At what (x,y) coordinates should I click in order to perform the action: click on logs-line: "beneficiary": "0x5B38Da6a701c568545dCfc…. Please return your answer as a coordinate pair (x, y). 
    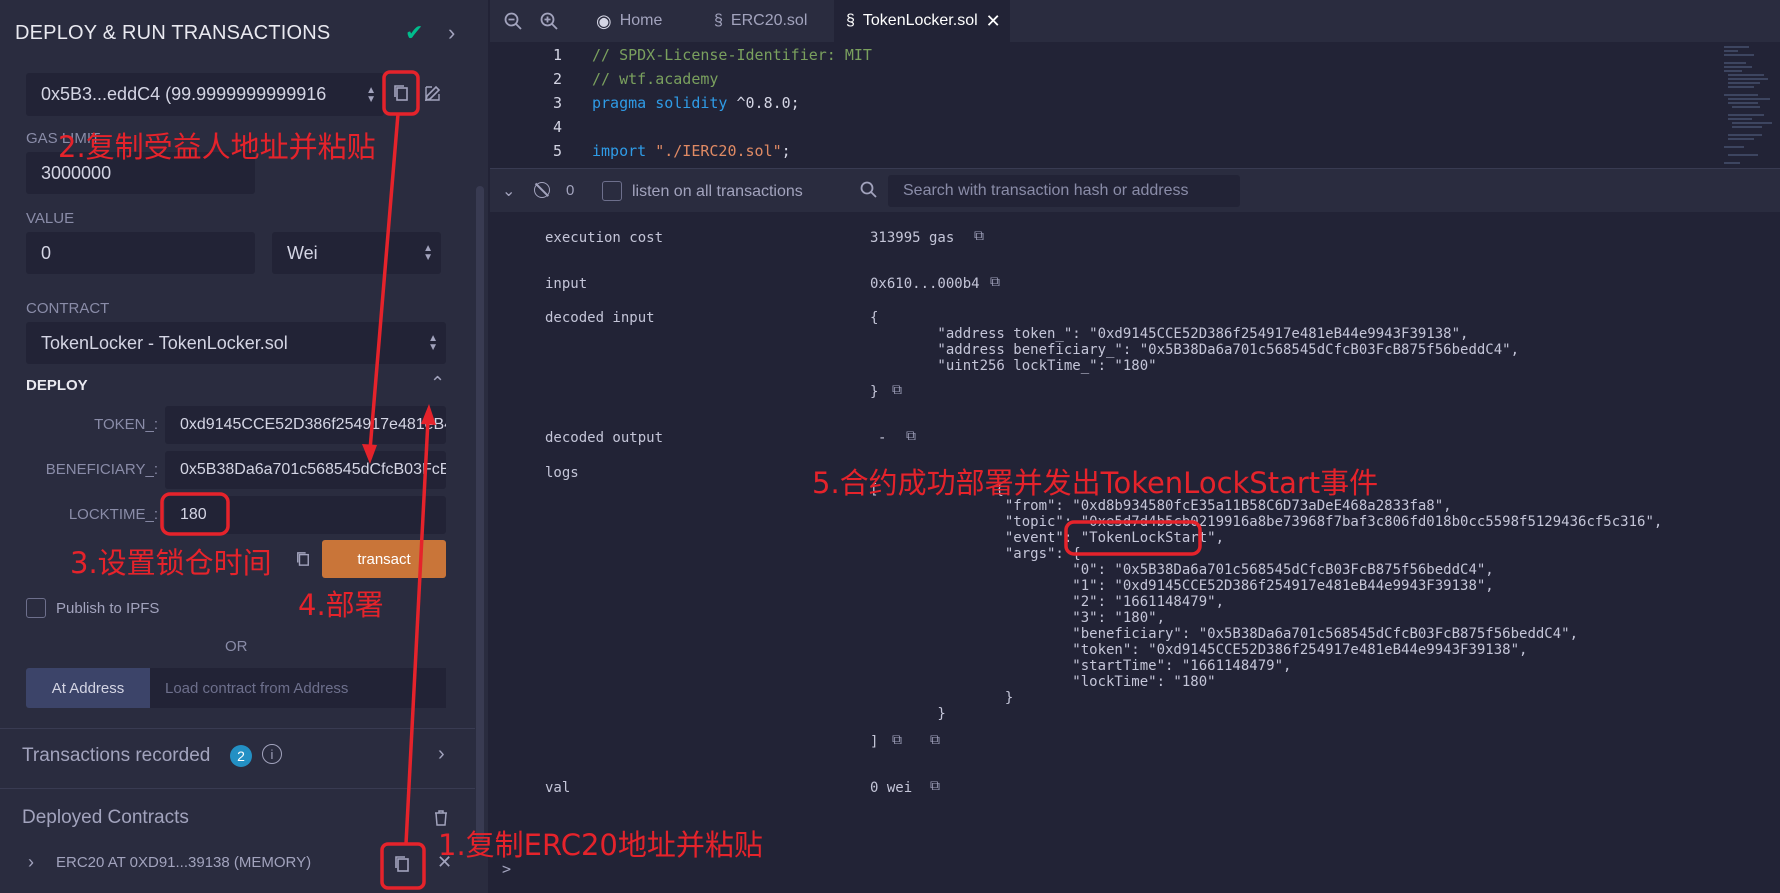
    Looking at the image, I should click on (1224, 634).